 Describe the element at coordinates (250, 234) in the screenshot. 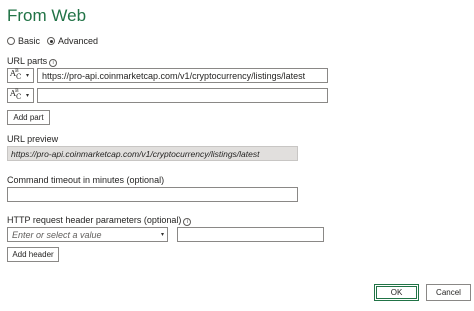

I see `header-value-input` at that location.